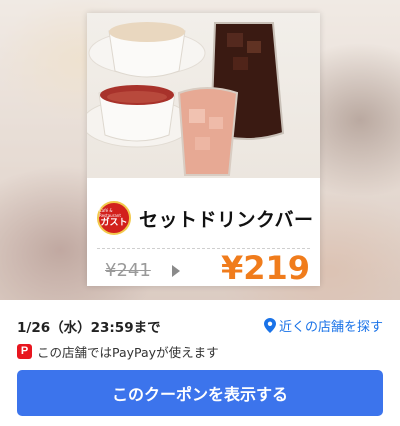 This screenshot has width=400, height=426. What do you see at coordinates (128, 352) in the screenshot?
I see `paypay-text: この店舗ではPayPayが使えます` at bounding box center [128, 352].